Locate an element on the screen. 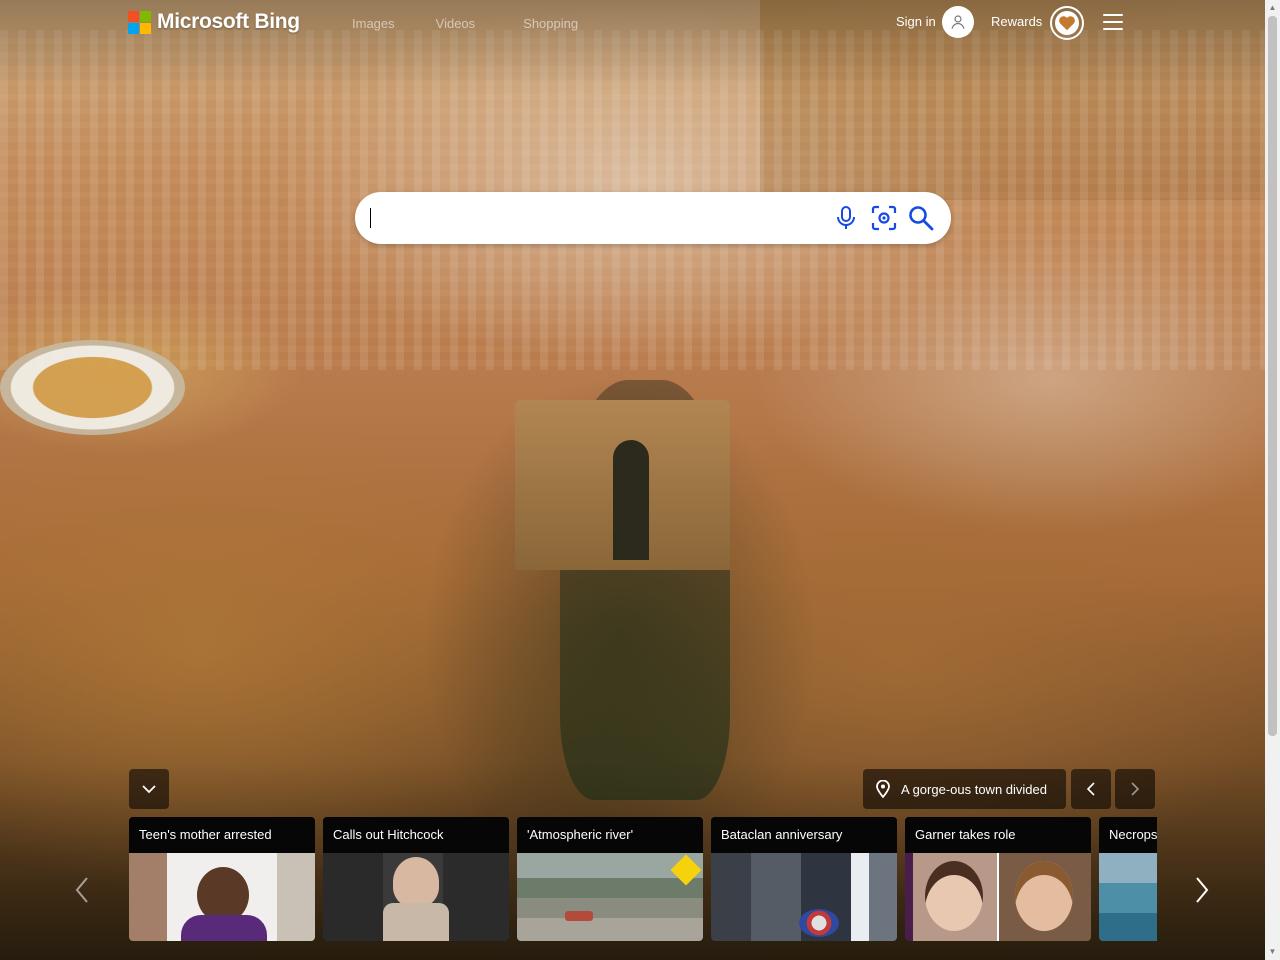  page-scrollbar: ▲ ▼ is located at coordinates (1272, 480).